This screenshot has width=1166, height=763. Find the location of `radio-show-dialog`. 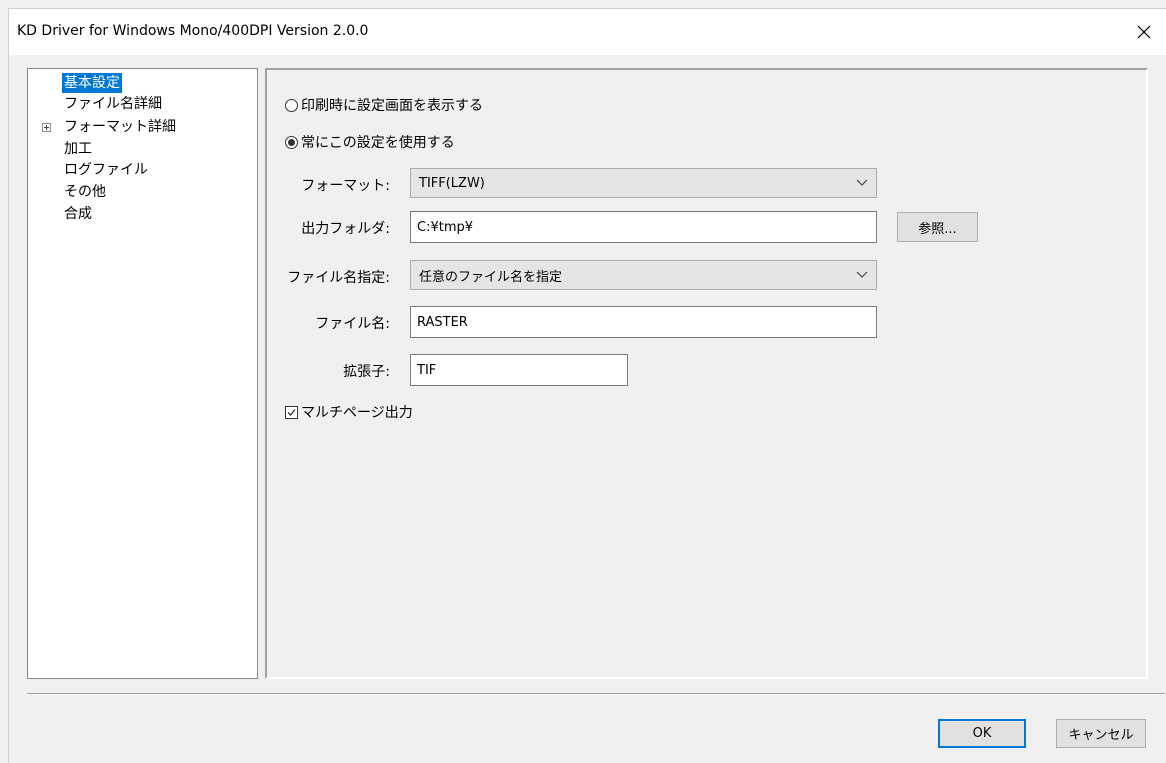

radio-show-dialog is located at coordinates (291, 105).